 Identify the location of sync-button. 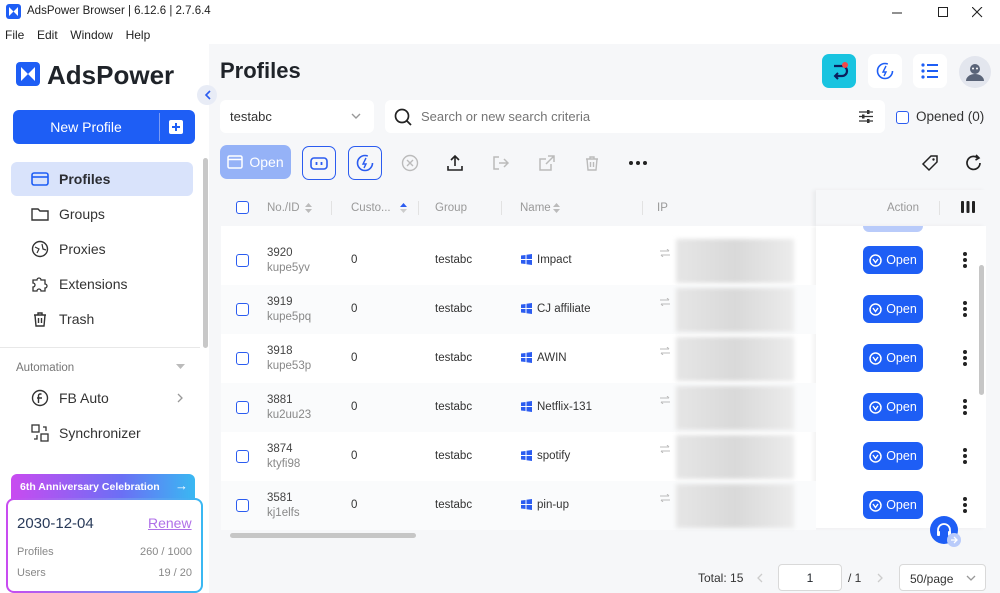
(365, 163).